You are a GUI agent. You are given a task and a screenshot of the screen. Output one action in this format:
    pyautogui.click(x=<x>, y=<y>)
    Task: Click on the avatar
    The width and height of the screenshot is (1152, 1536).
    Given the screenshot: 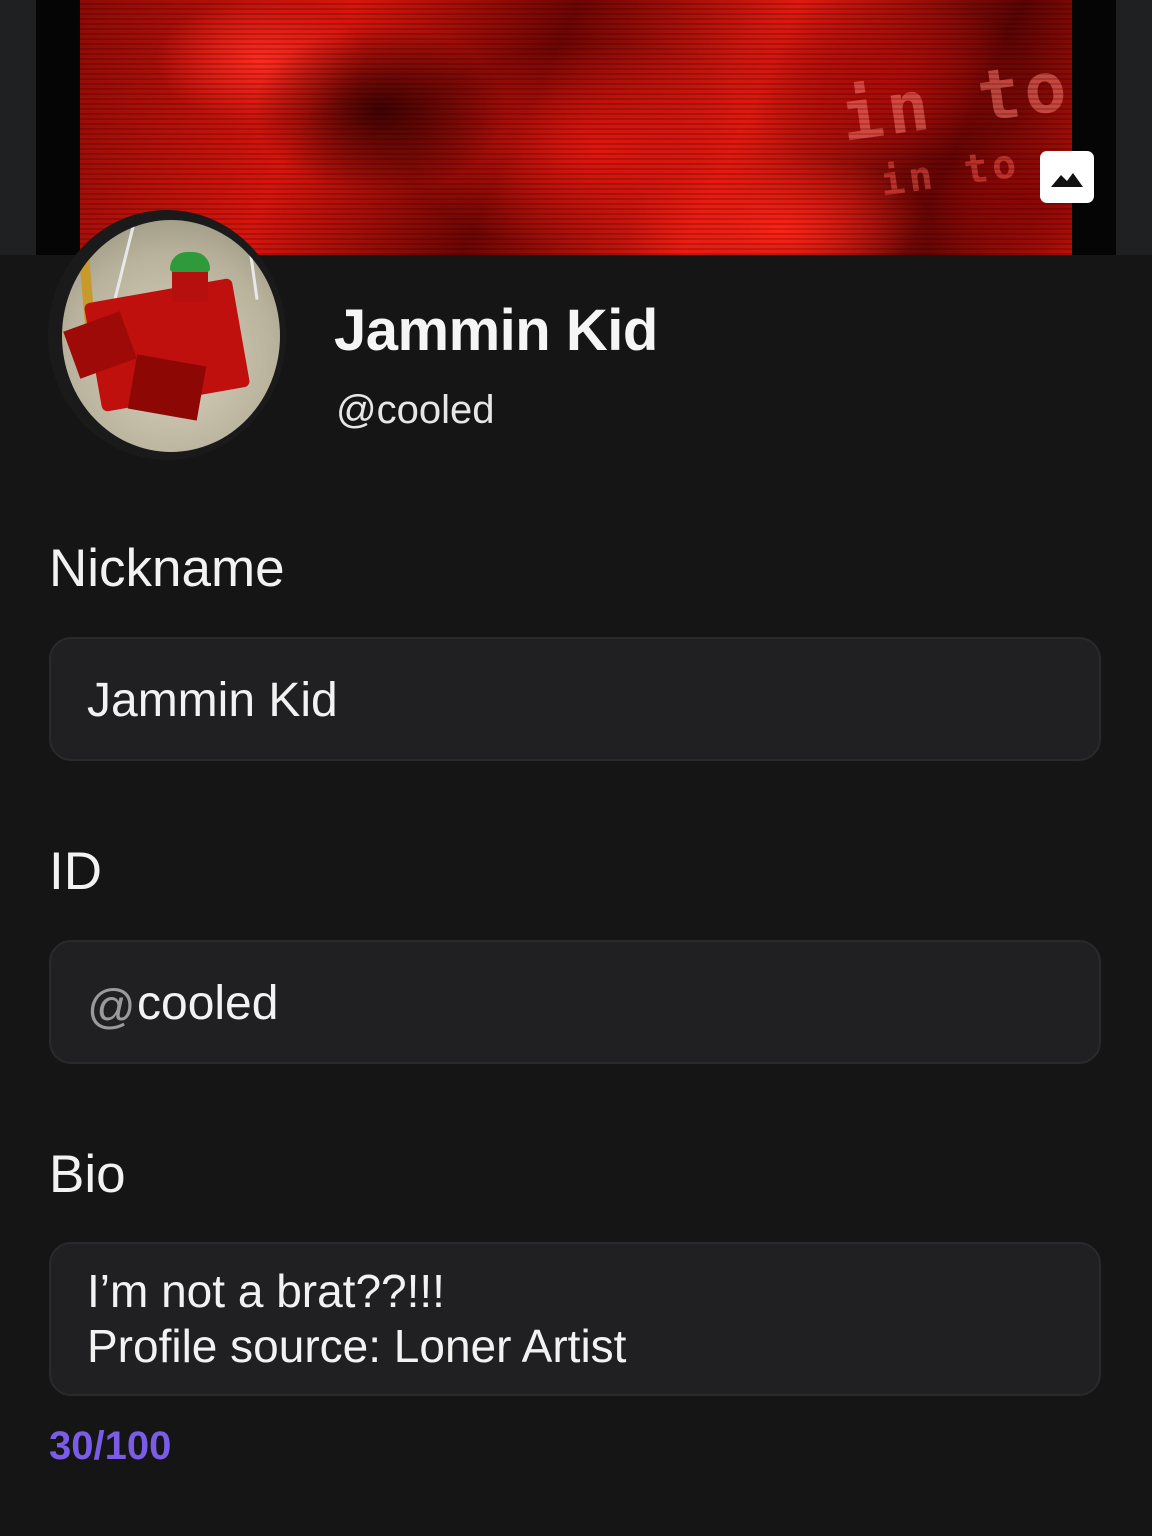 What is the action you would take?
    pyautogui.click(x=167, y=335)
    